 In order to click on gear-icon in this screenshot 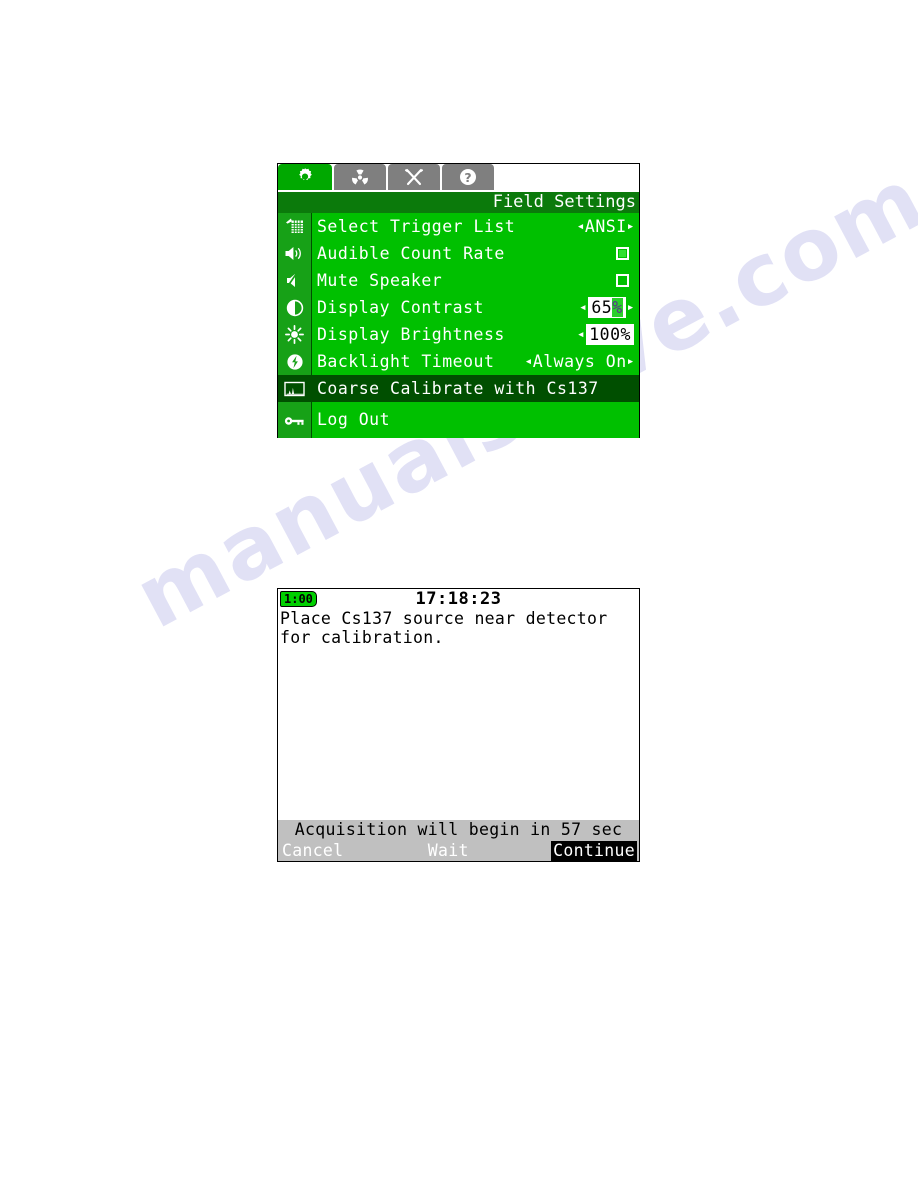, I will do `click(305, 177)`.